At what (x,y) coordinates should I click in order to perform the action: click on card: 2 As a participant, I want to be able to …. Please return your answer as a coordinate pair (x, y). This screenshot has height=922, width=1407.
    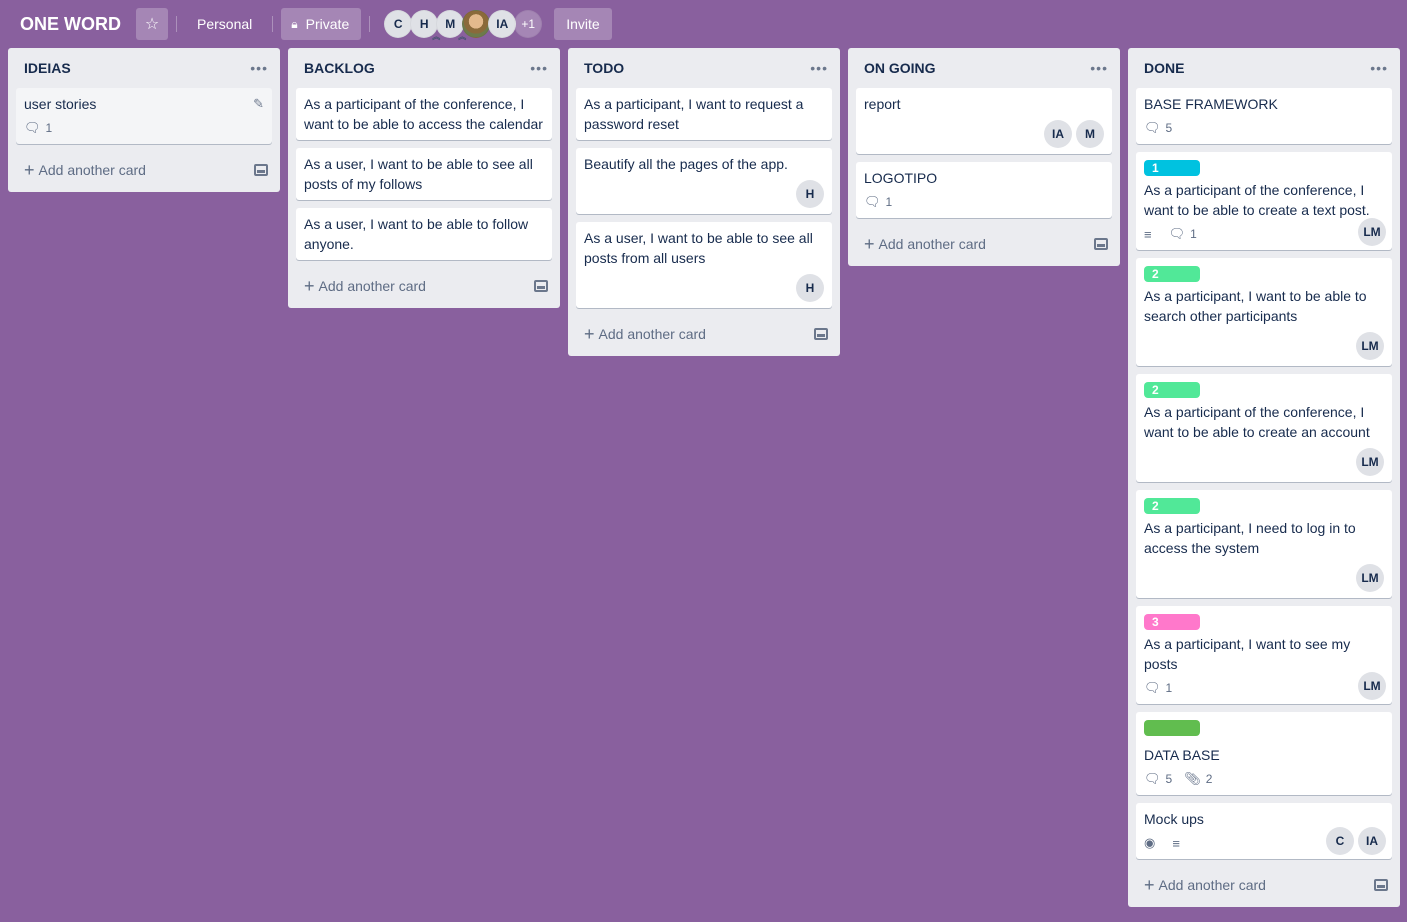
    Looking at the image, I should click on (1264, 312).